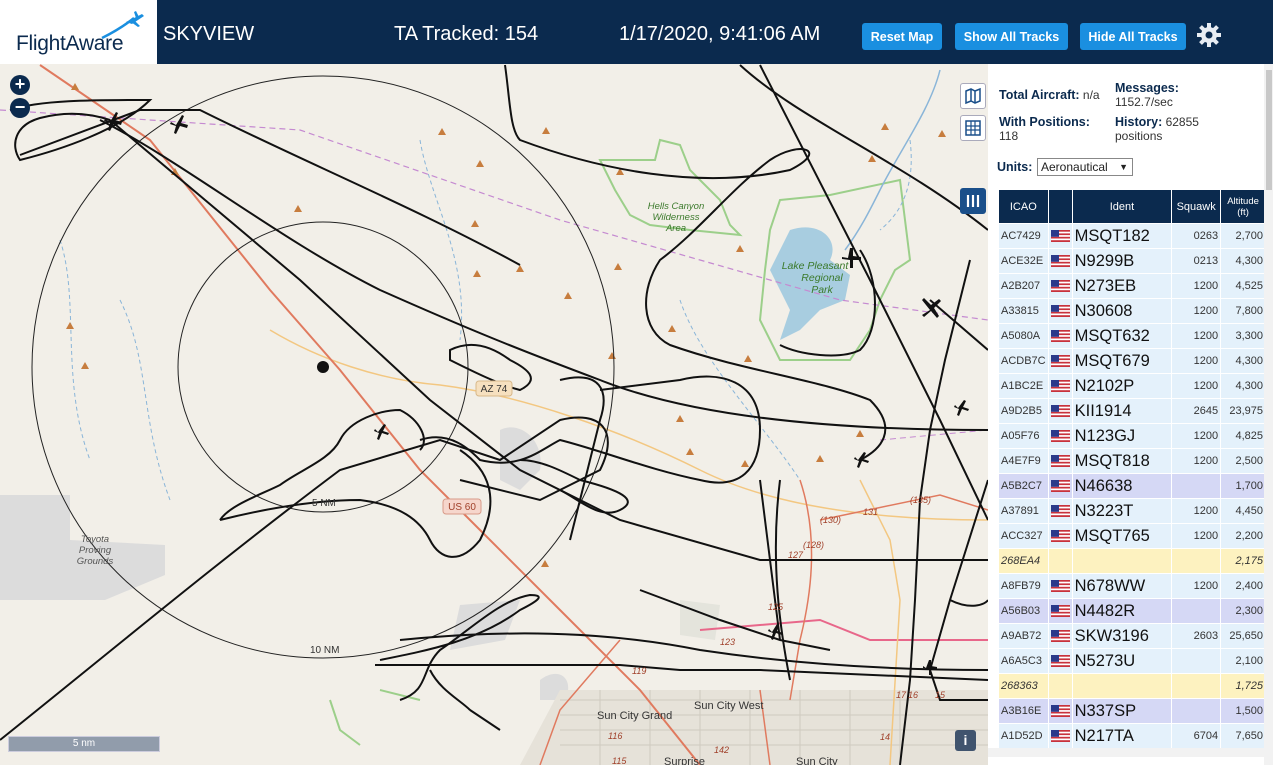 The image size is (1273, 765). What do you see at coordinates (902, 36) in the screenshot?
I see `reset-map-button: Reset Map` at bounding box center [902, 36].